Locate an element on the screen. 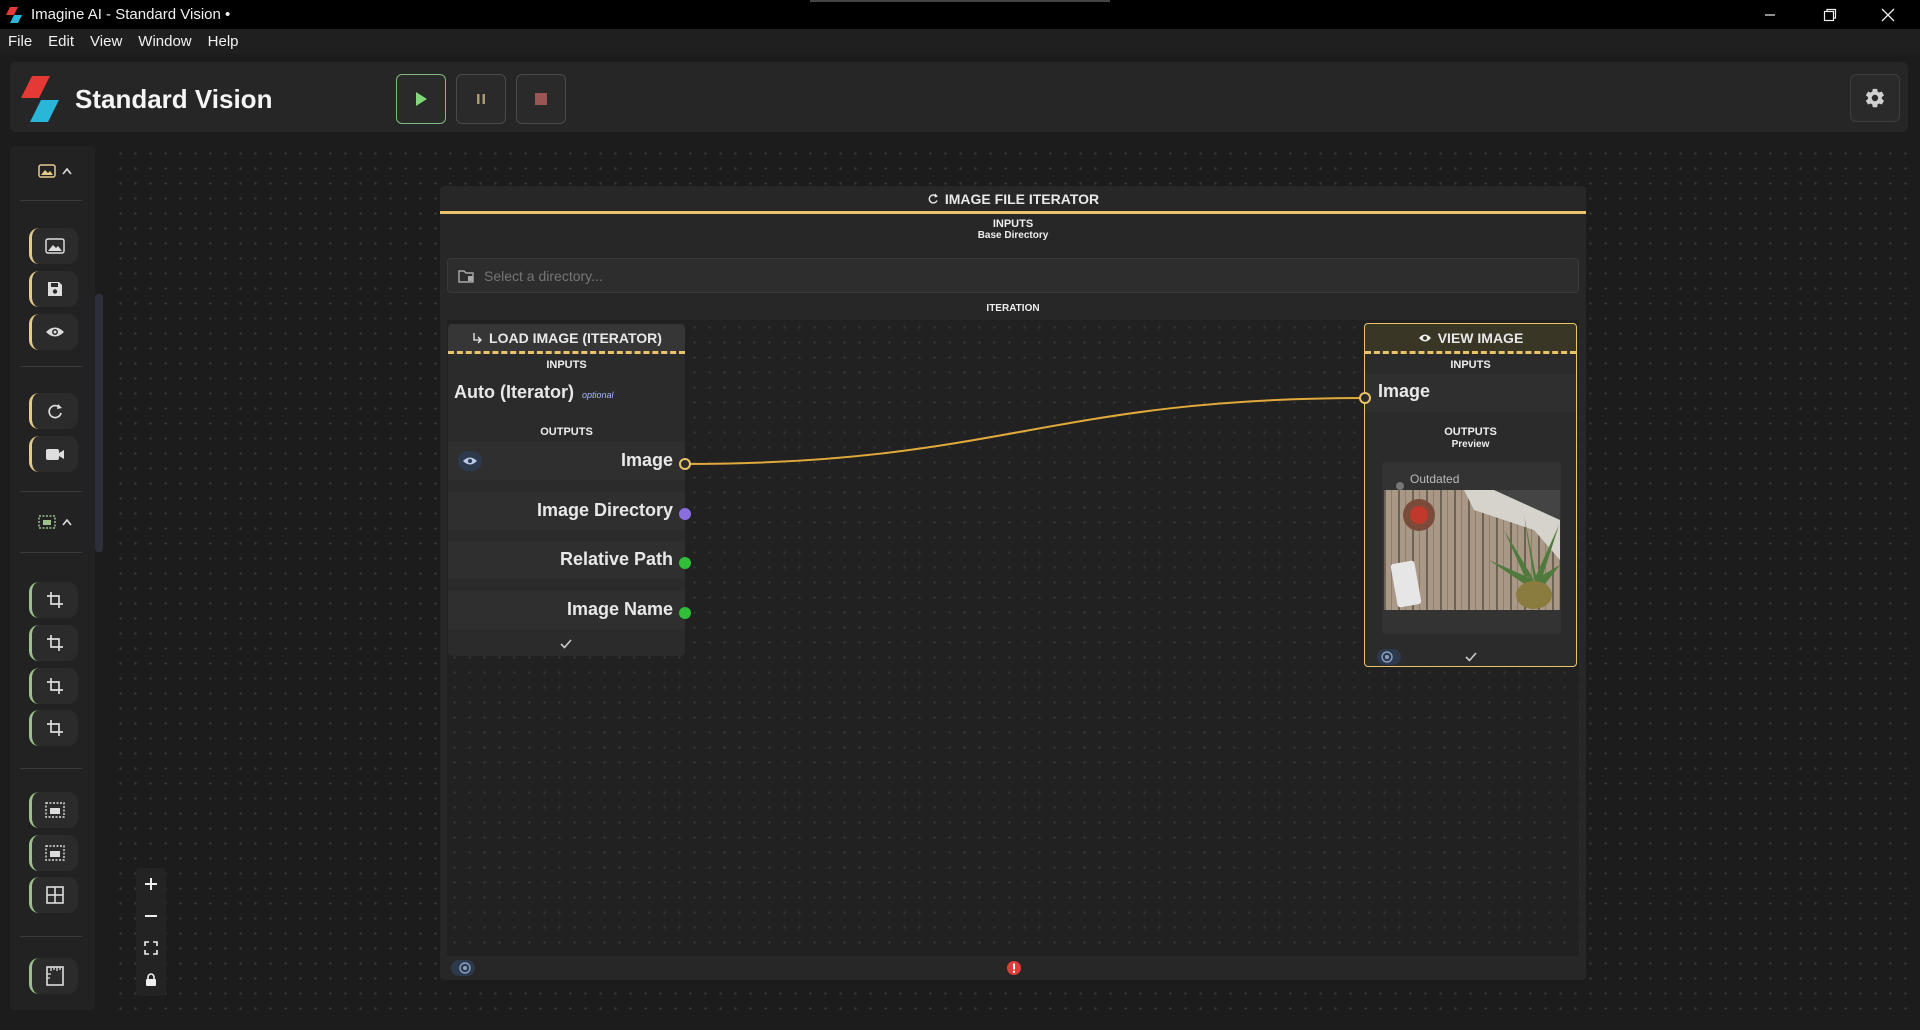 This screenshot has width=1920, height=1030. sidebar-item-load-image is located at coordinates (53, 246).